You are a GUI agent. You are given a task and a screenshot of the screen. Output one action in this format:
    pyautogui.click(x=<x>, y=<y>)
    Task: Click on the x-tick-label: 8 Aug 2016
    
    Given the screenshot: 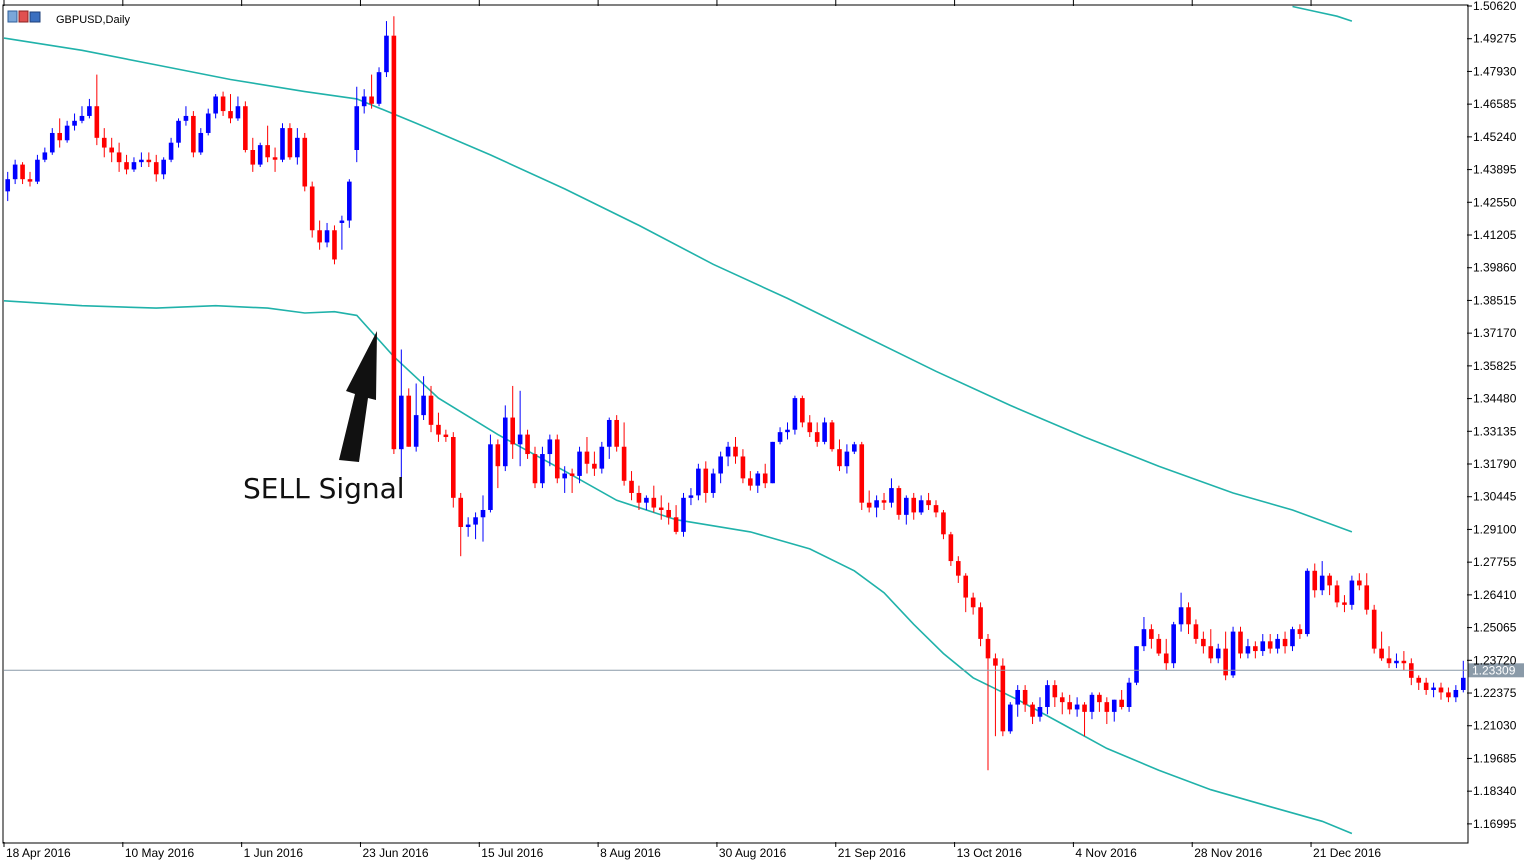 What is the action you would take?
    pyautogui.click(x=630, y=853)
    